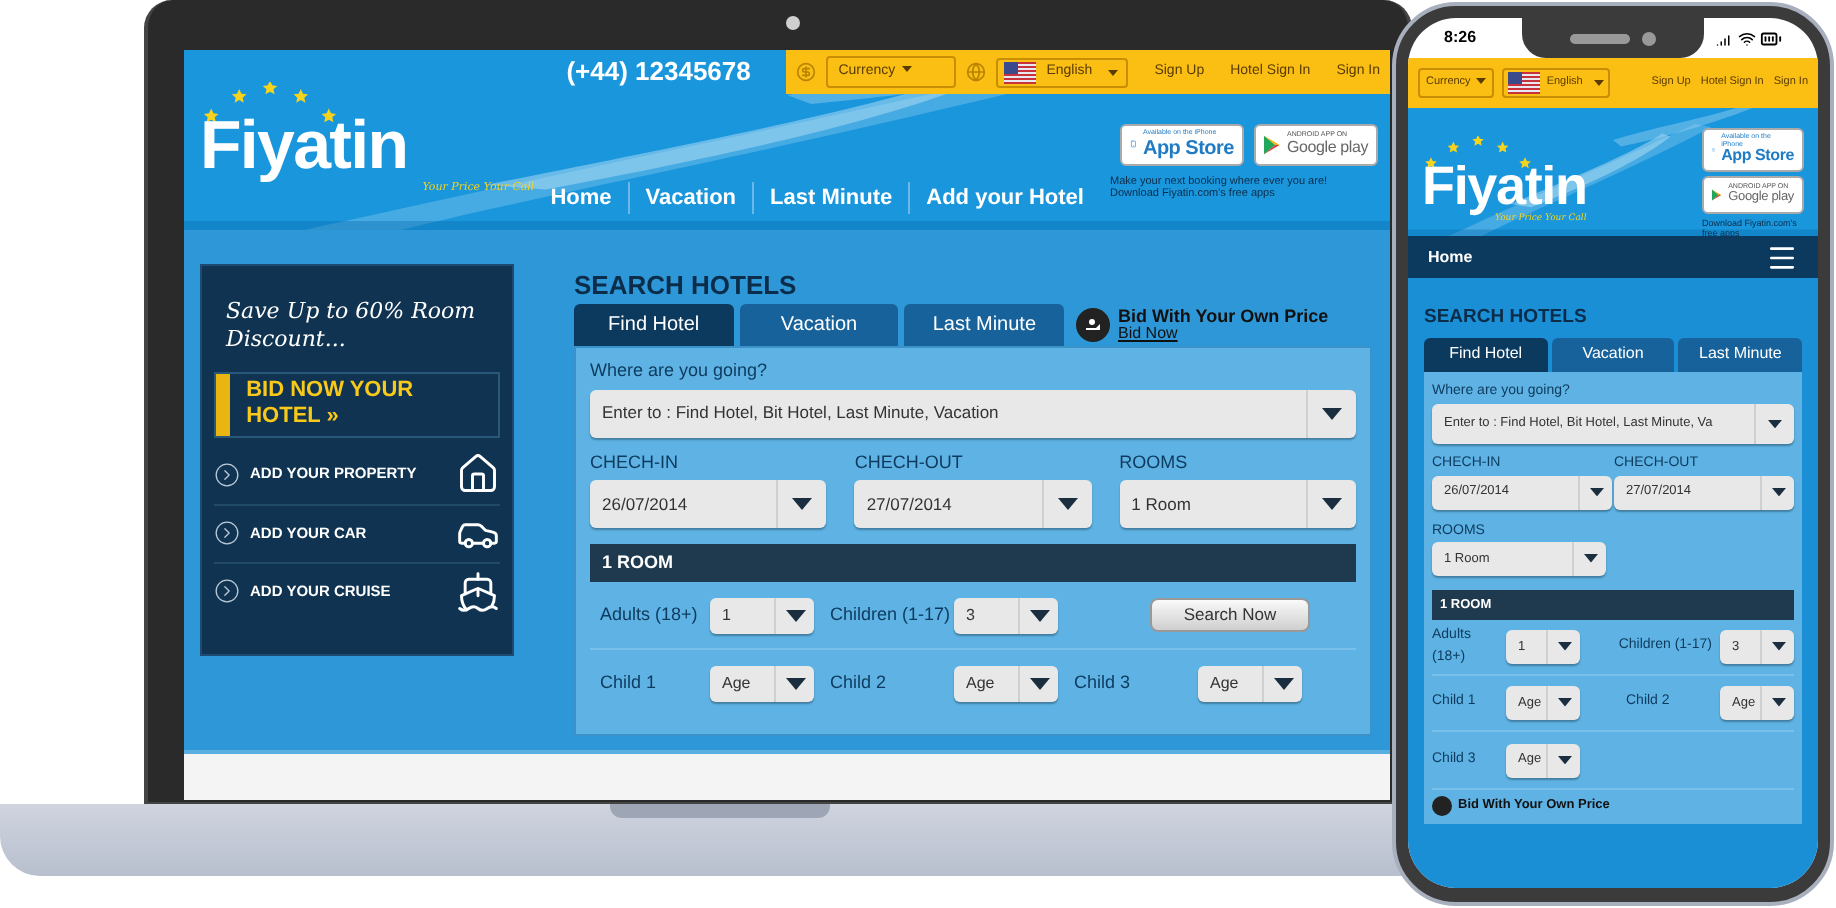 The height and width of the screenshot is (908, 1836). What do you see at coordinates (1154, 462) in the screenshot?
I see `field-label: ROOMS` at bounding box center [1154, 462].